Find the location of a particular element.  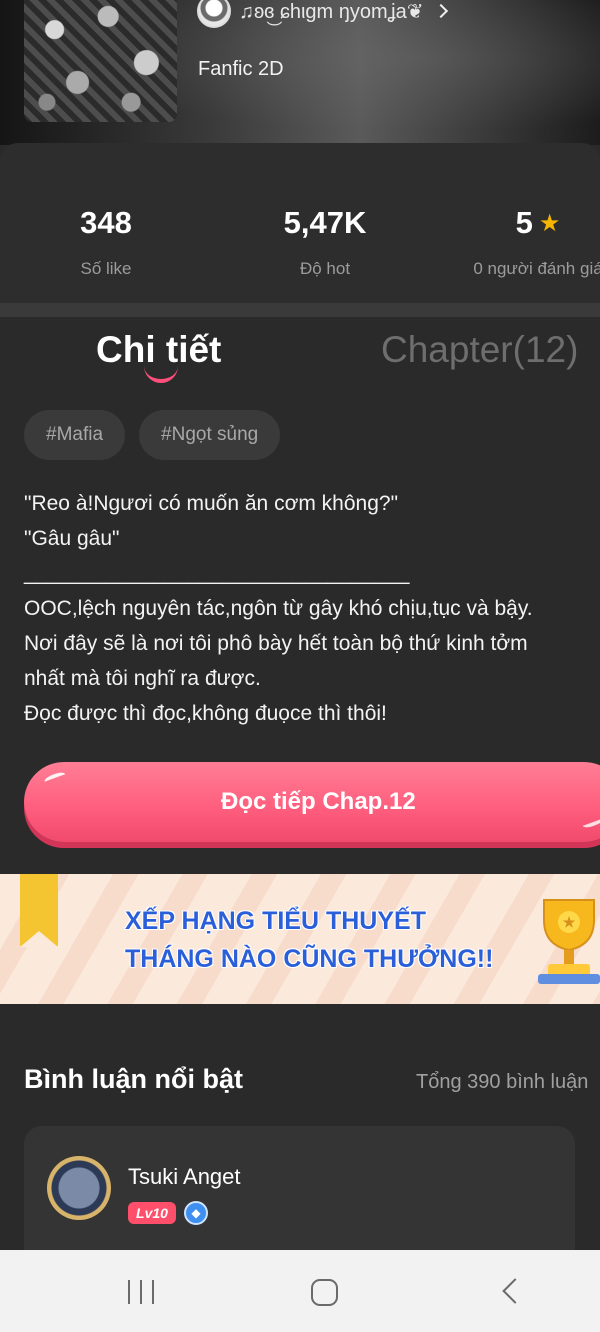

novel-header: ♫ʚɞ͜ ɕhιgm ŋyomʝa❦ Fanfic 2D is located at coordinates (300, 72).